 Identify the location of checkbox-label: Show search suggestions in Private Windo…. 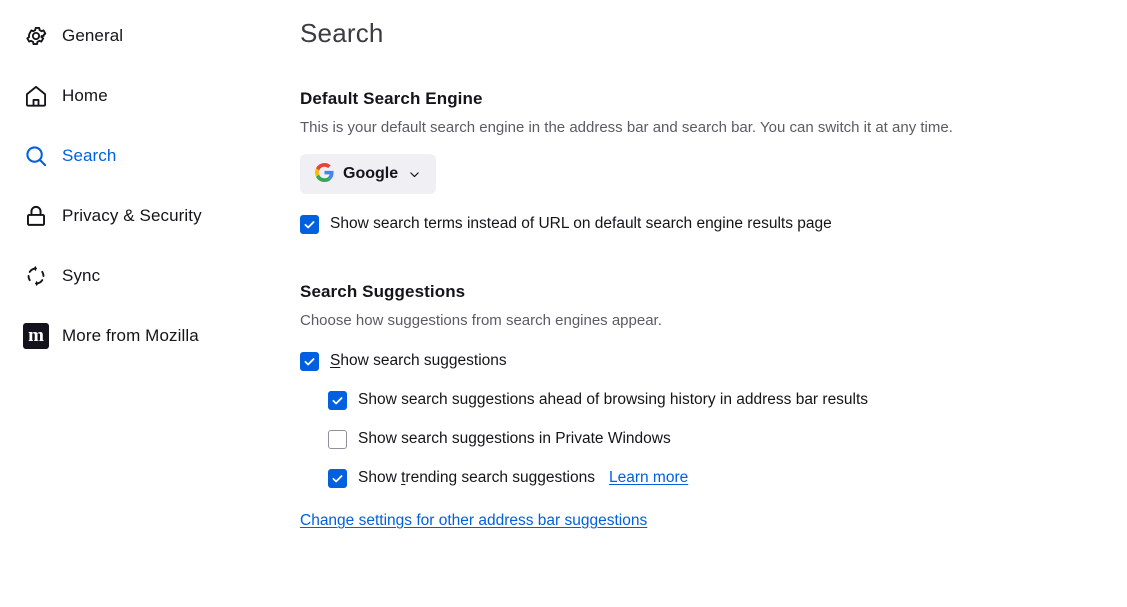
(514, 438).